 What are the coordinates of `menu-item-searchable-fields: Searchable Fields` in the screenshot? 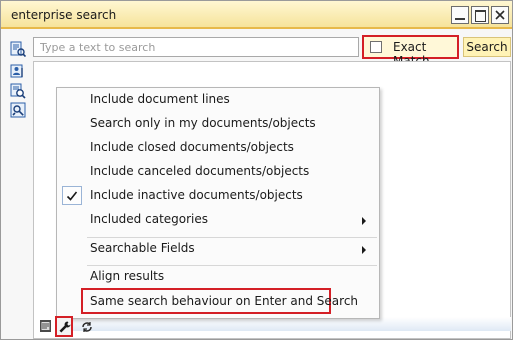 It's located at (218, 249).